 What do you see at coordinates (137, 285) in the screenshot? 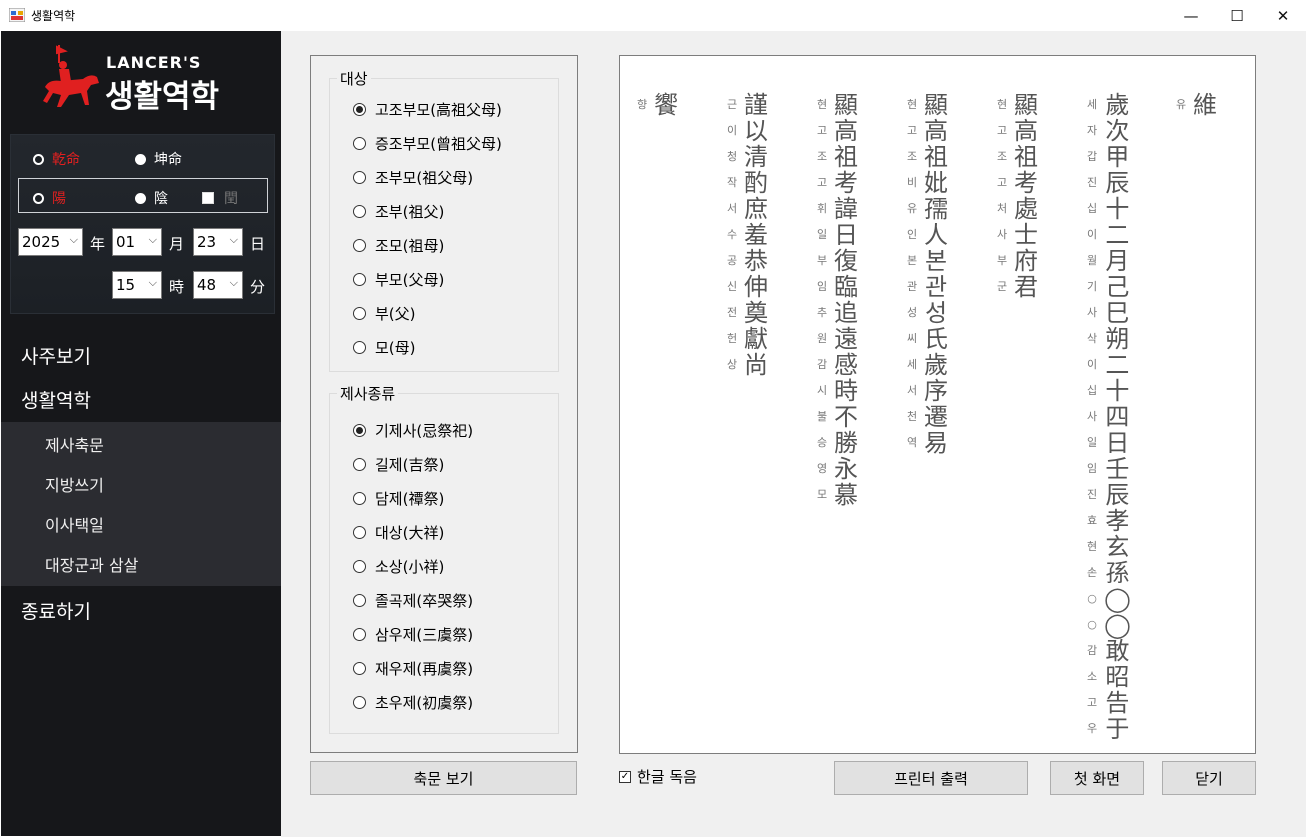
I see `hour-select: 15 ⌵` at bounding box center [137, 285].